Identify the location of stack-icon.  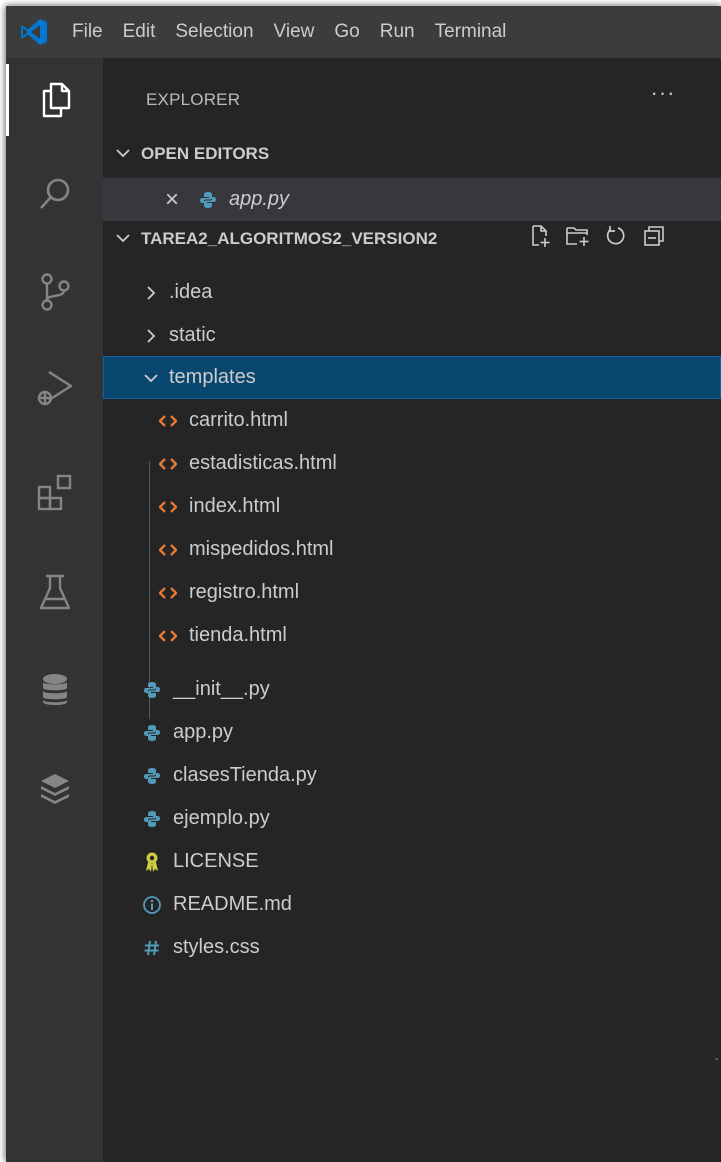
(54, 788).